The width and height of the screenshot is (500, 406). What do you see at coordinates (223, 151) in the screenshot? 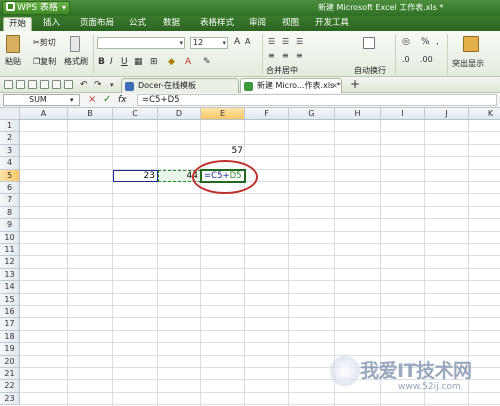
I see `cell-e3: 57` at bounding box center [223, 151].